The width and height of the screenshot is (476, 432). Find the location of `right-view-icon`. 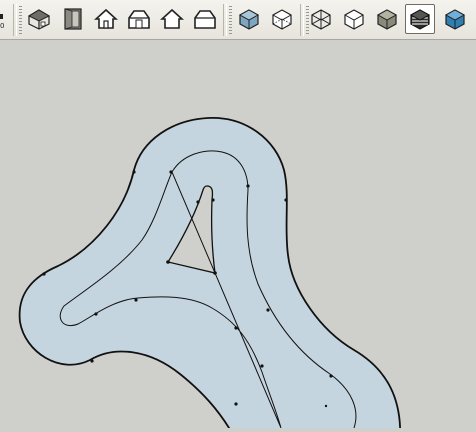

right-view-icon is located at coordinates (139, 19).